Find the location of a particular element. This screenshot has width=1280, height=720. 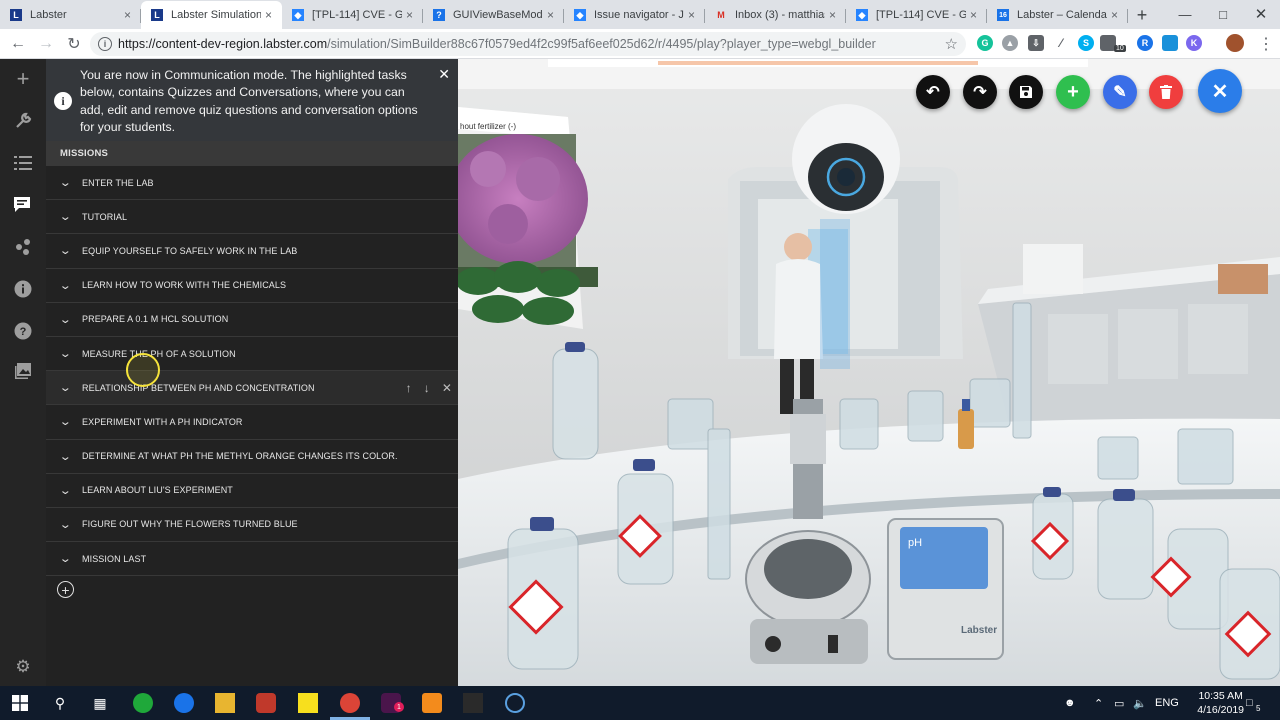

sticky-notes-icon is located at coordinates (308, 703).